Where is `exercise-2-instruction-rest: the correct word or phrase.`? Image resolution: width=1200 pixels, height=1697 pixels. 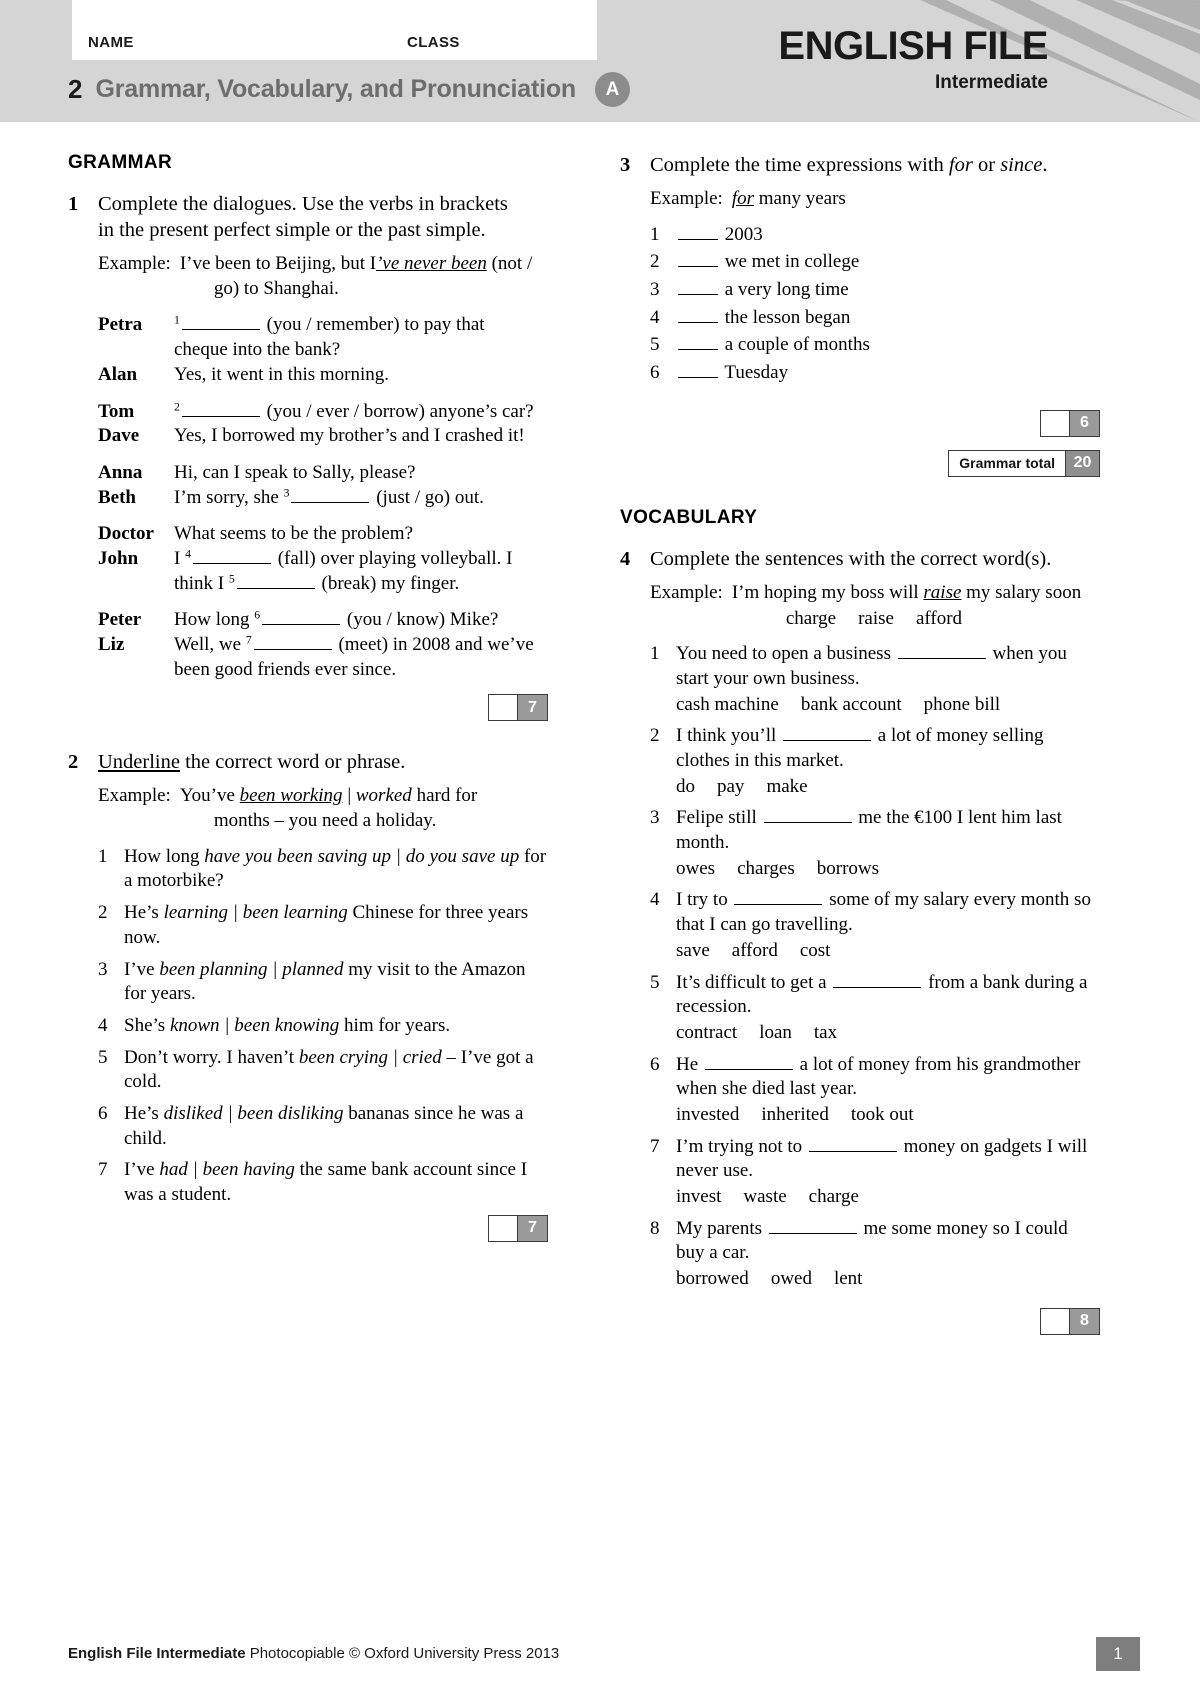 exercise-2-instruction-rest: the correct word or phrase. is located at coordinates (295, 762).